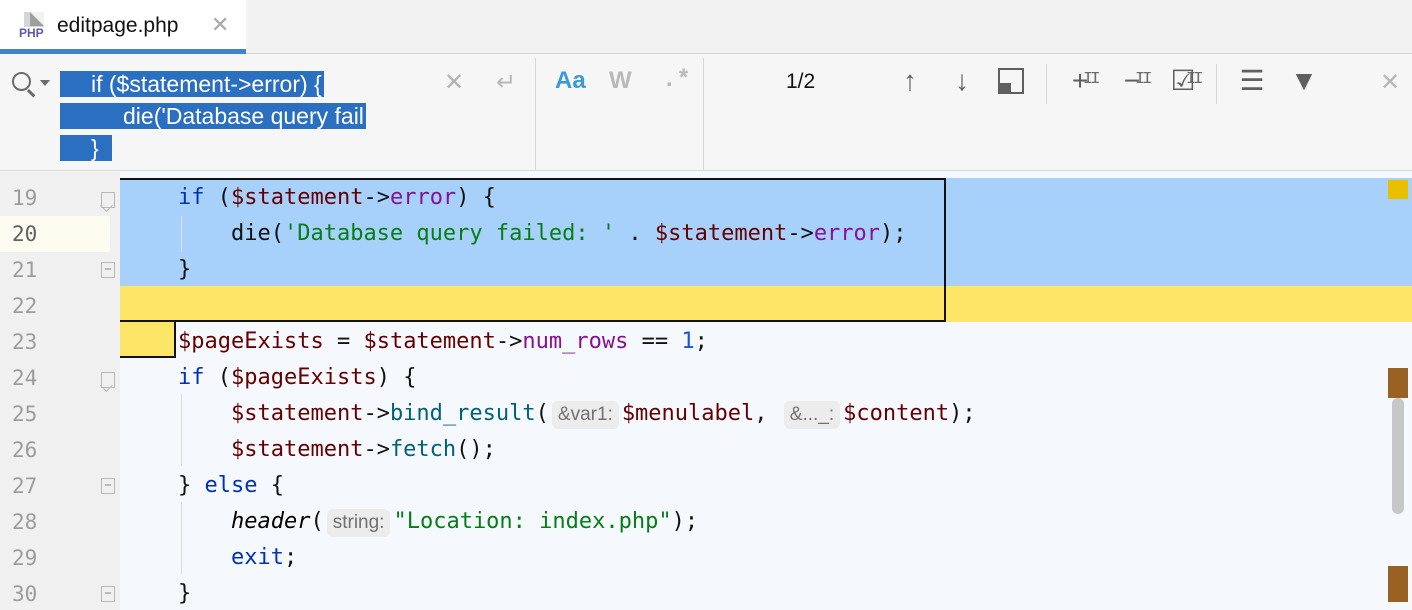 Image resolution: width=1412 pixels, height=610 pixels. Describe the element at coordinates (25, 522) in the screenshot. I see `line-number: 28` at that location.